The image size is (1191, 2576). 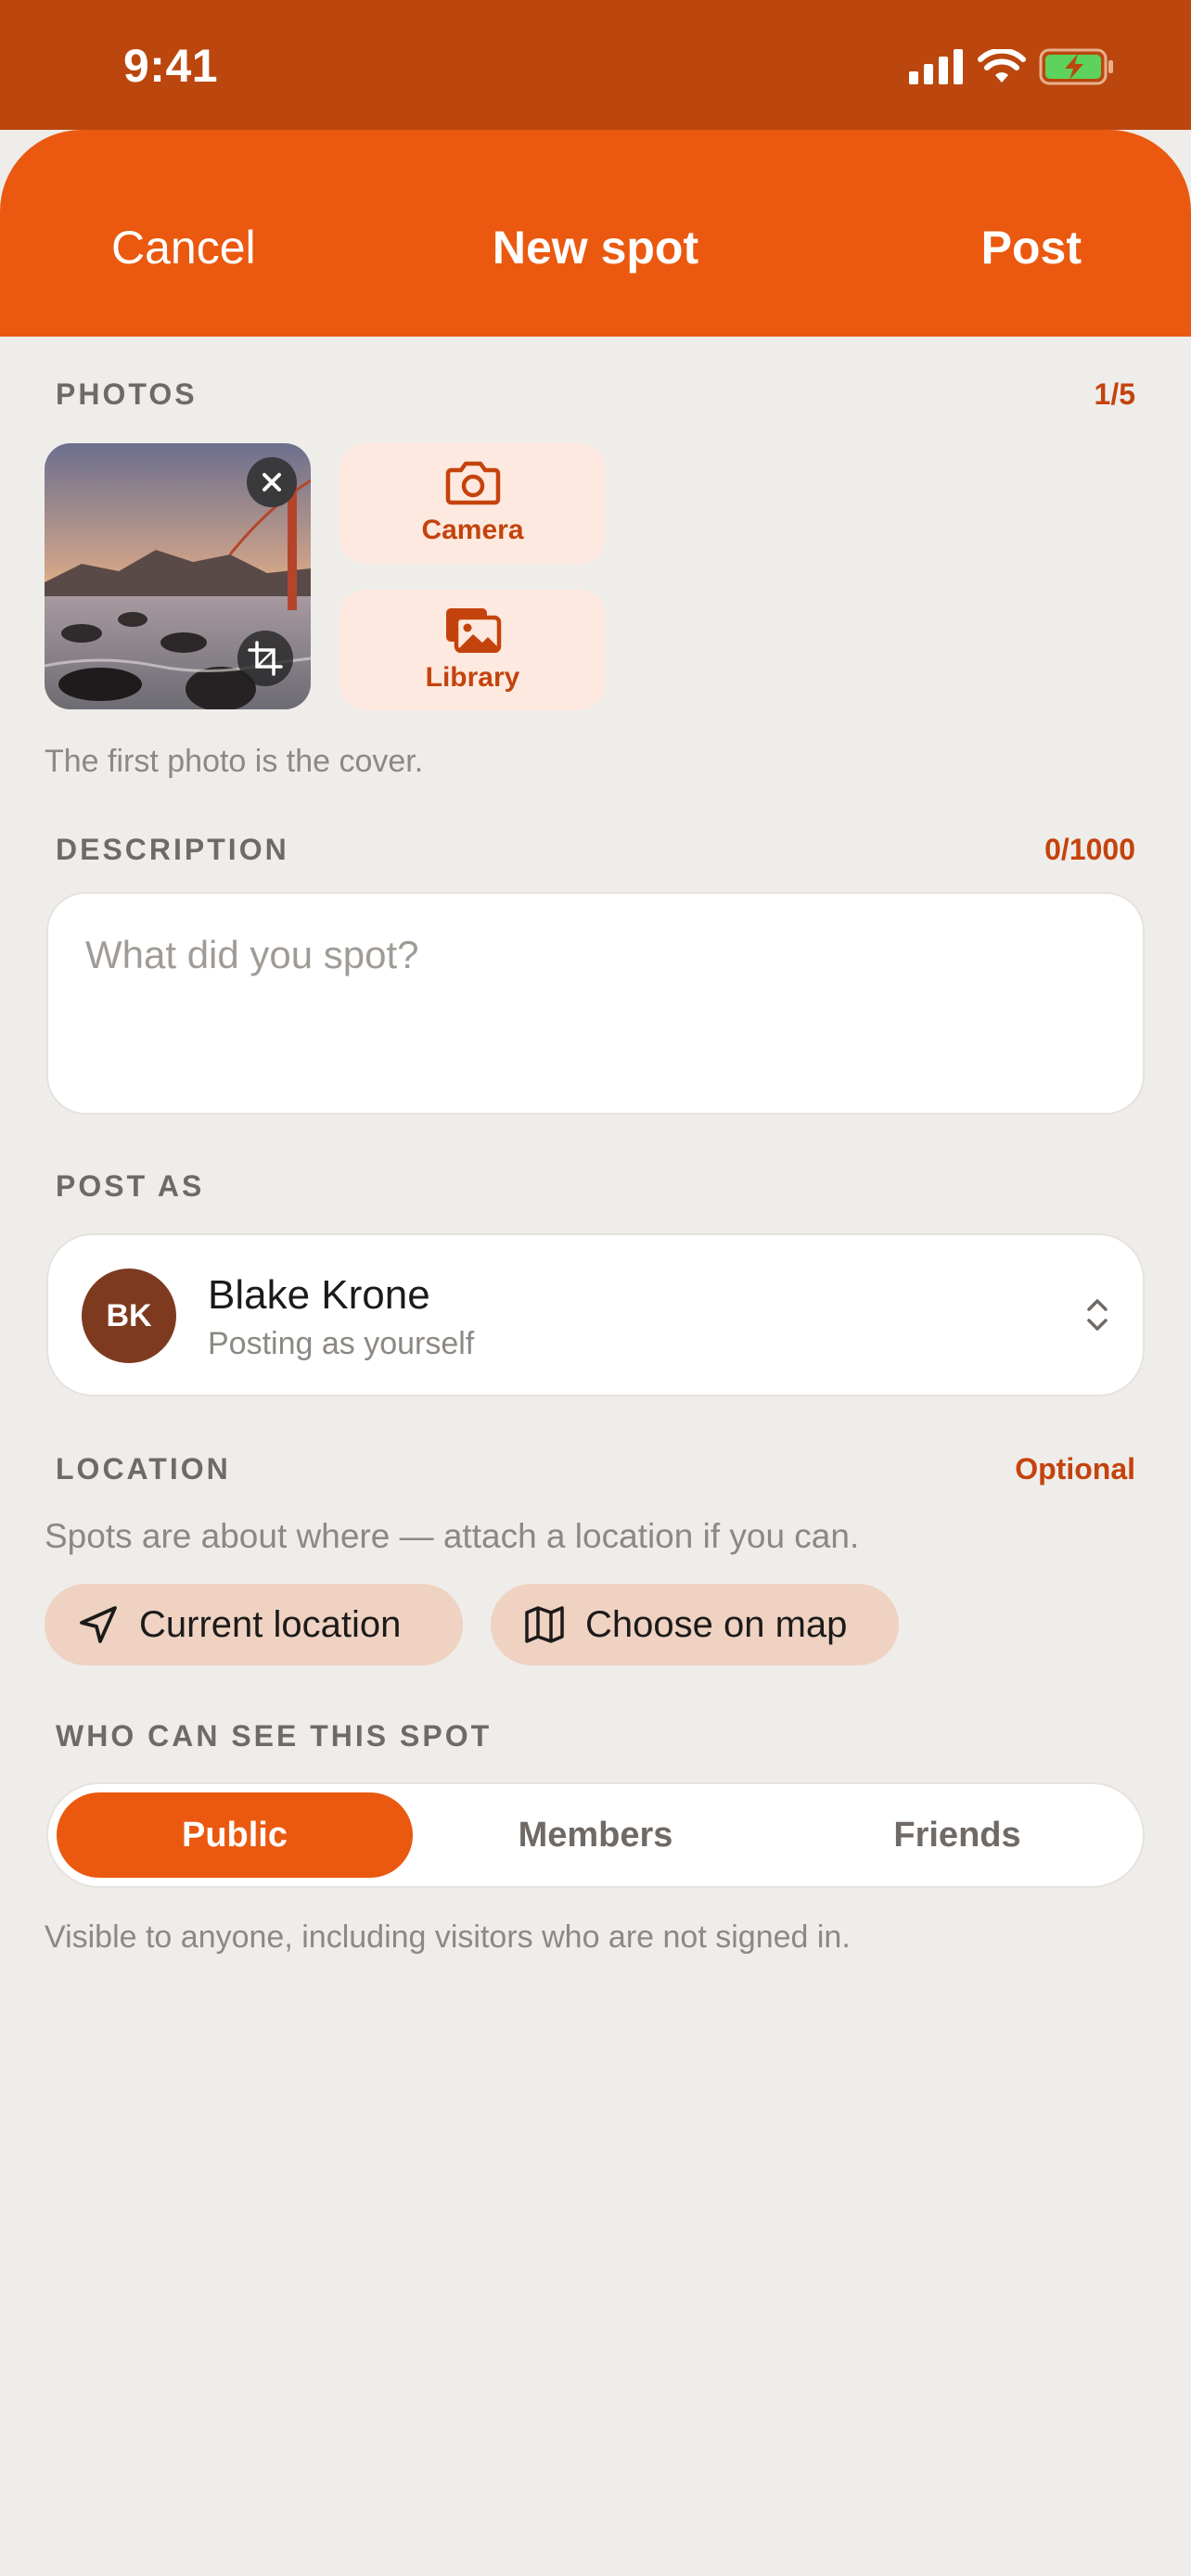 What do you see at coordinates (1097, 1315) in the screenshot?
I see `chevron-up-down-icon` at bounding box center [1097, 1315].